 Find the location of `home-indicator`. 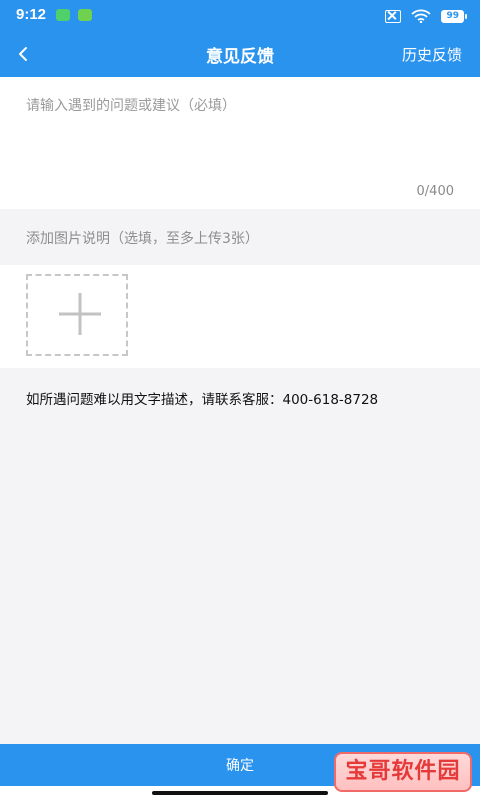

home-indicator is located at coordinates (240, 793).